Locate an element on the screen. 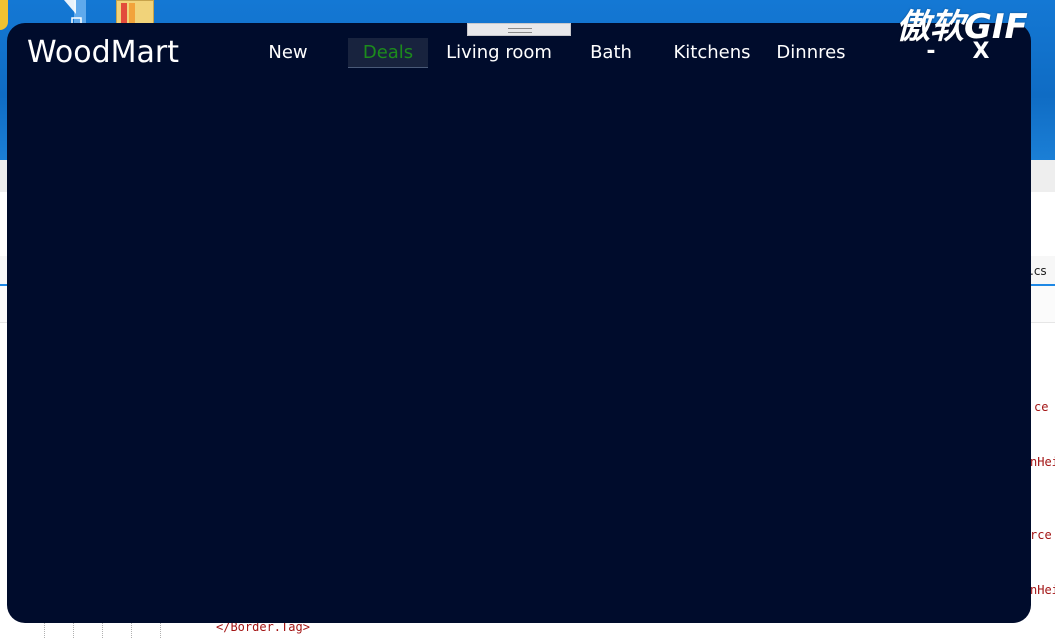  nav-item-living-room: Living room is located at coordinates (499, 53).